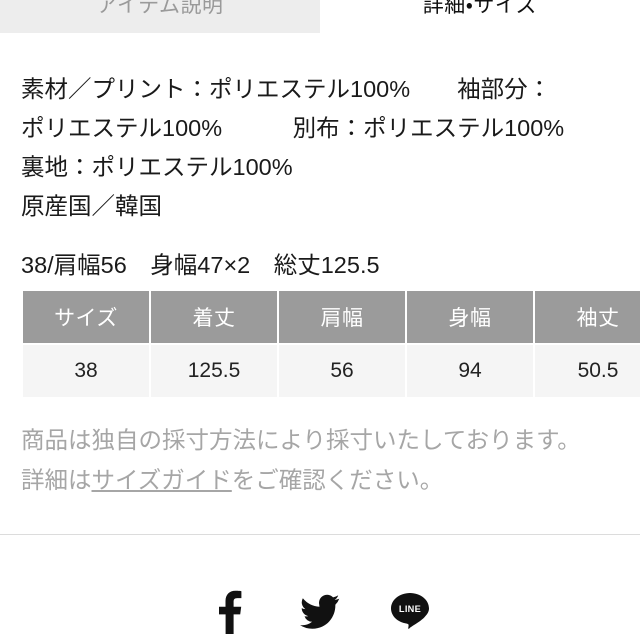 This screenshot has width=640, height=640. Describe the element at coordinates (214, 371) in the screenshot. I see `size-table-cell: 125.5` at that location.